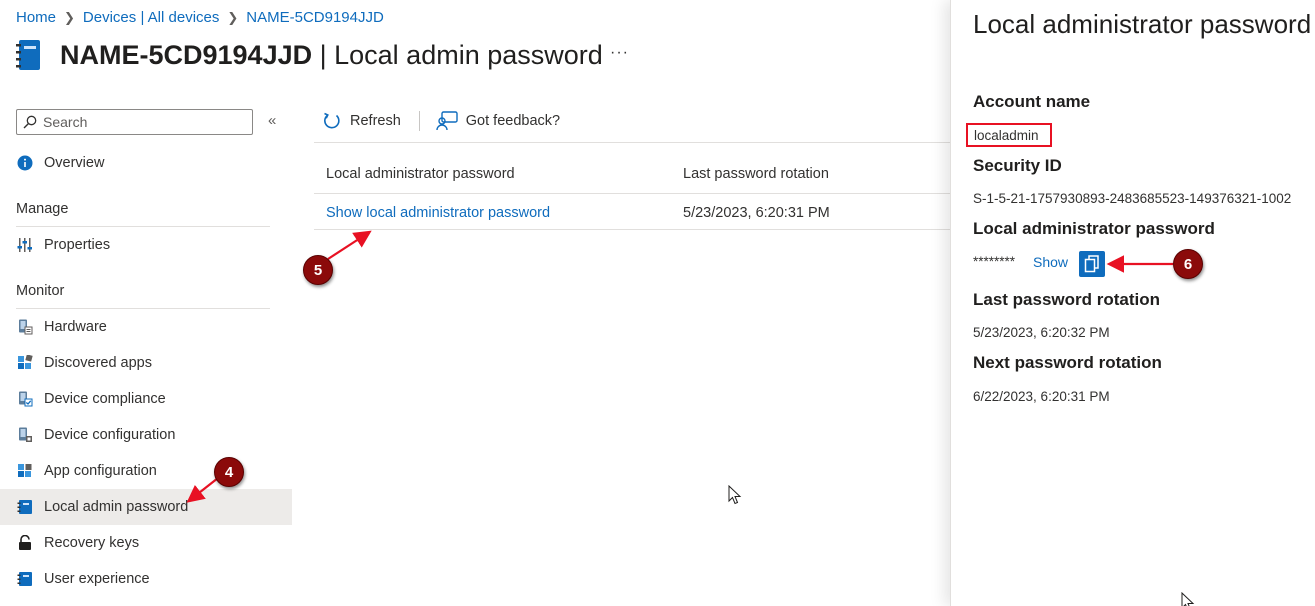 The image size is (1315, 606). What do you see at coordinates (1188, 264) in the screenshot?
I see `annotation-badge-6: 6` at bounding box center [1188, 264].